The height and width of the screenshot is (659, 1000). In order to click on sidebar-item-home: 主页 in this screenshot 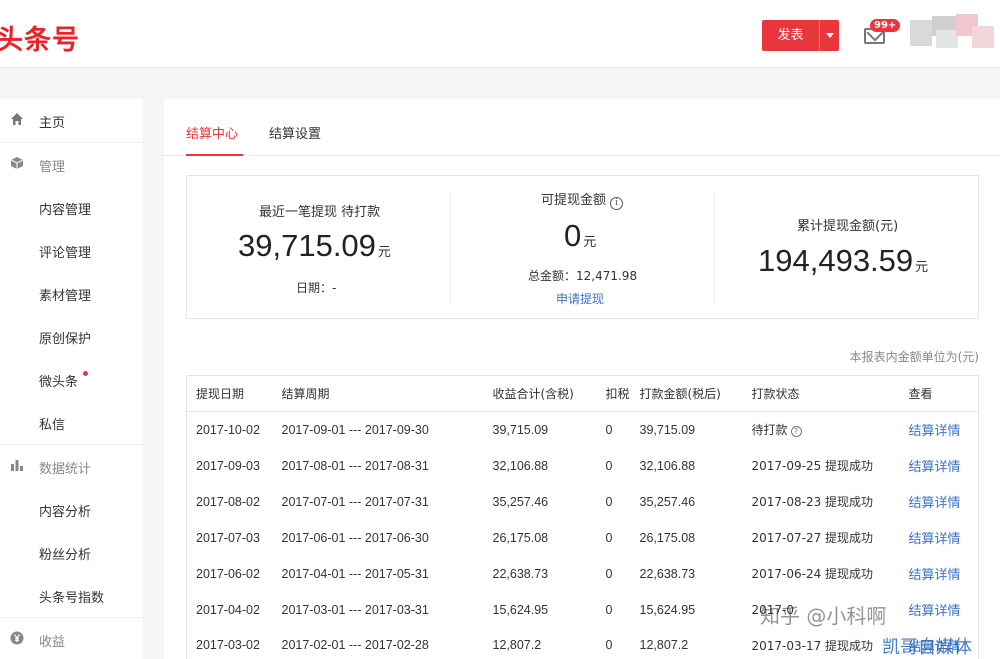, I will do `click(71, 120)`.